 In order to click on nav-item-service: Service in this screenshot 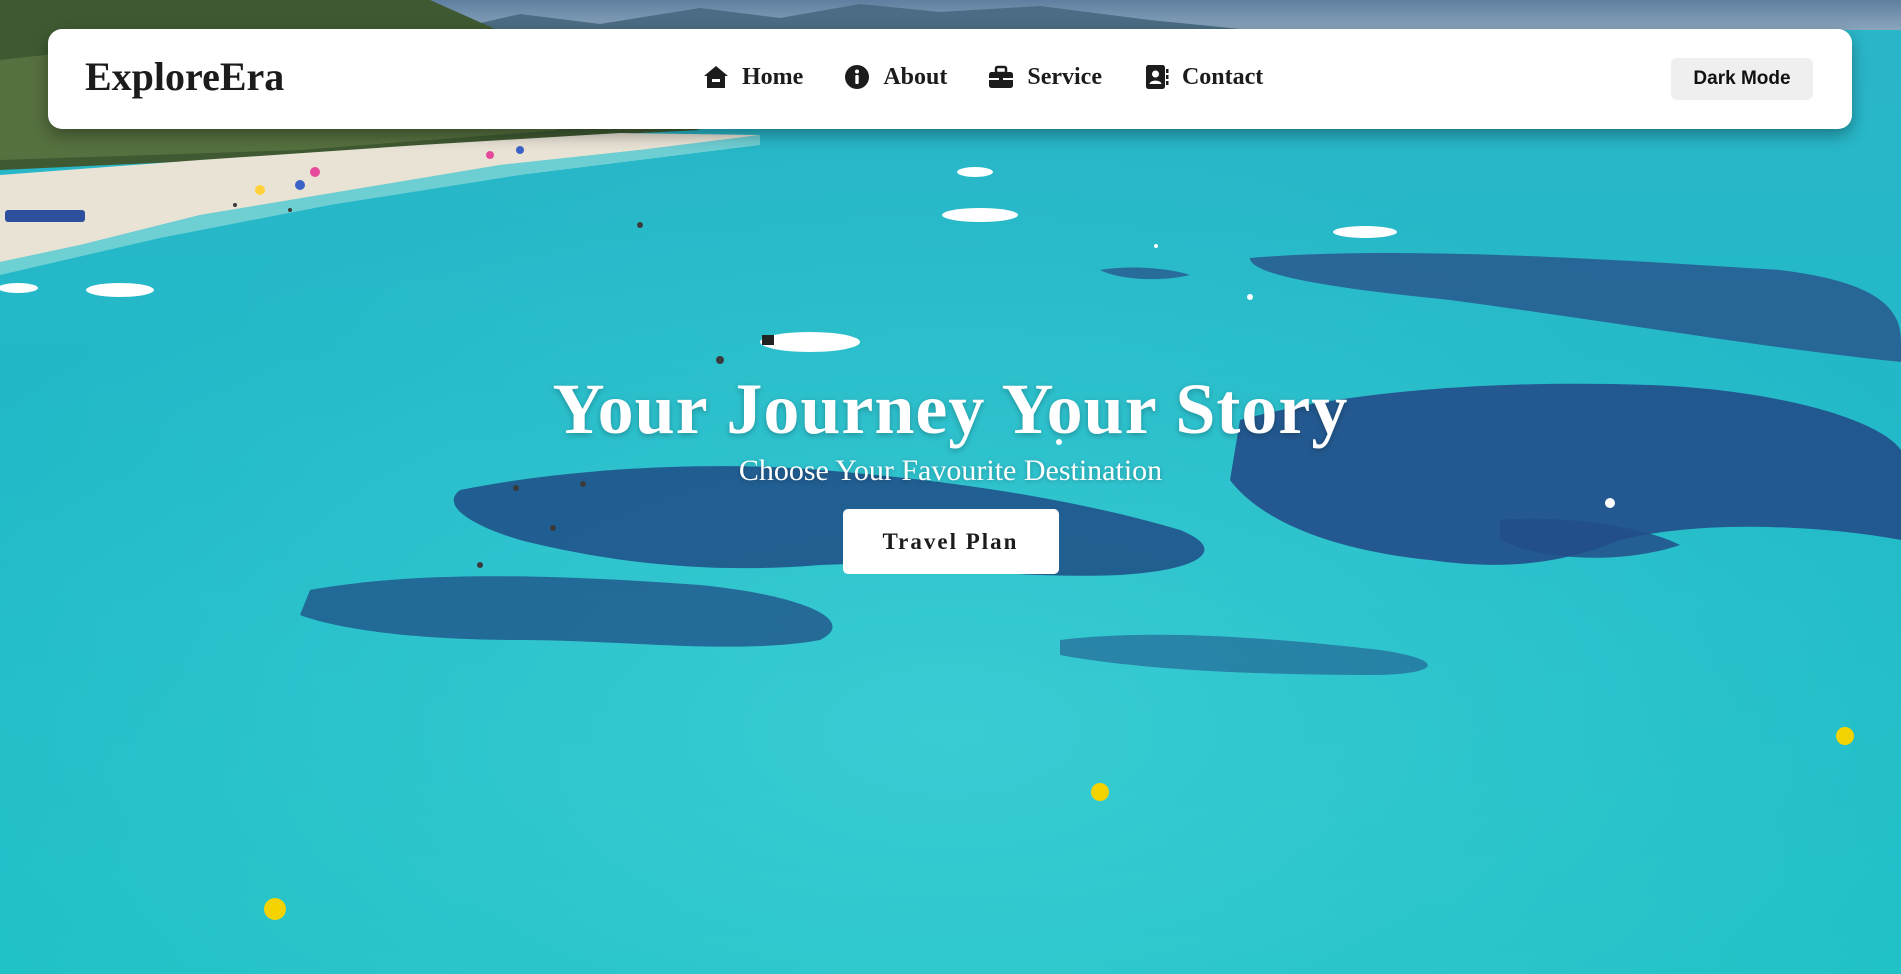, I will do `click(1044, 77)`.